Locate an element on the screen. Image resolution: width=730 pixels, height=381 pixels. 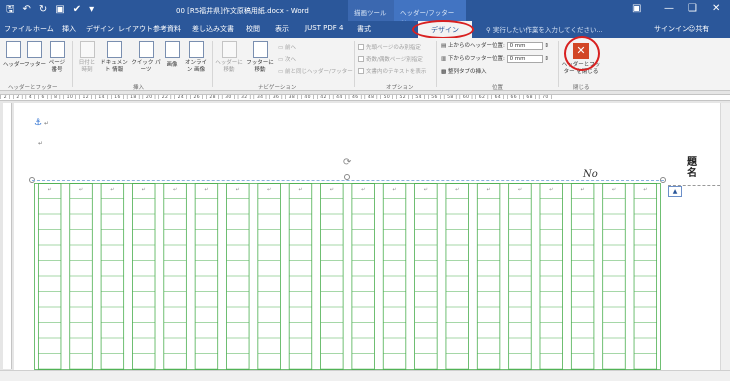
previous-button: ▭ 前へ is located at coordinates (287, 47).